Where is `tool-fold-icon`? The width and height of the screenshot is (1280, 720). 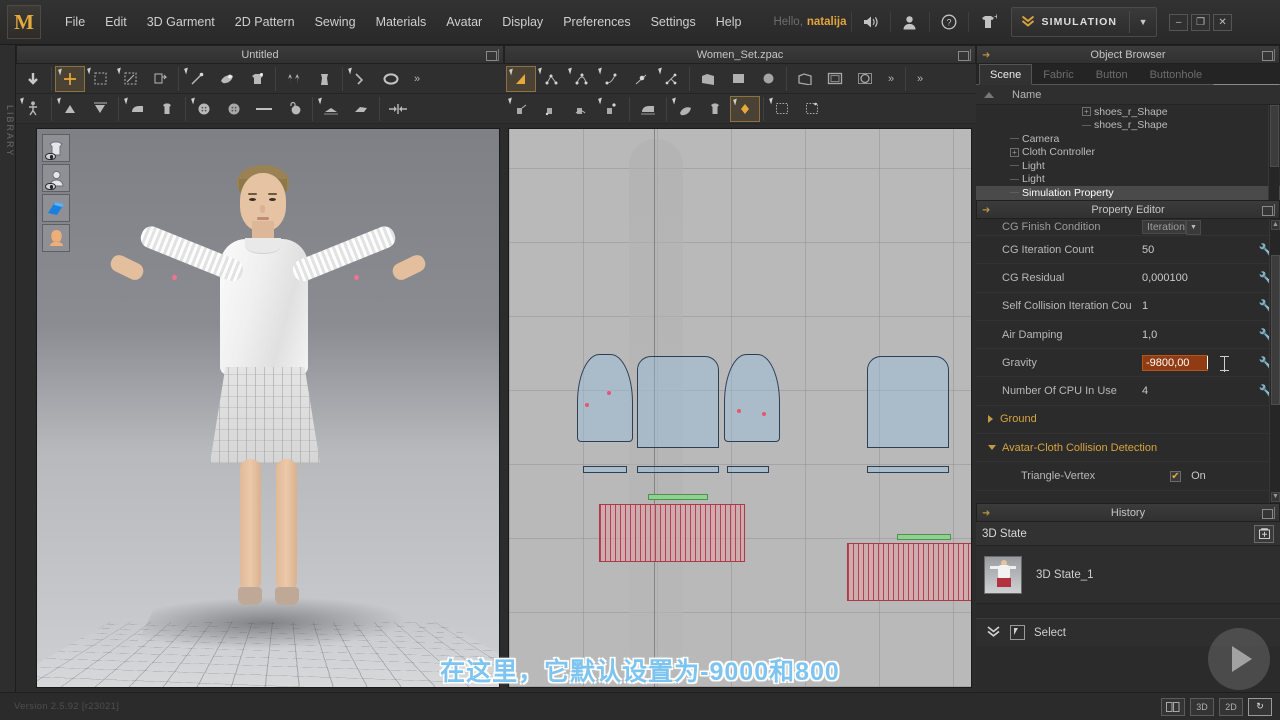 tool-fold-icon is located at coordinates (361, 79).